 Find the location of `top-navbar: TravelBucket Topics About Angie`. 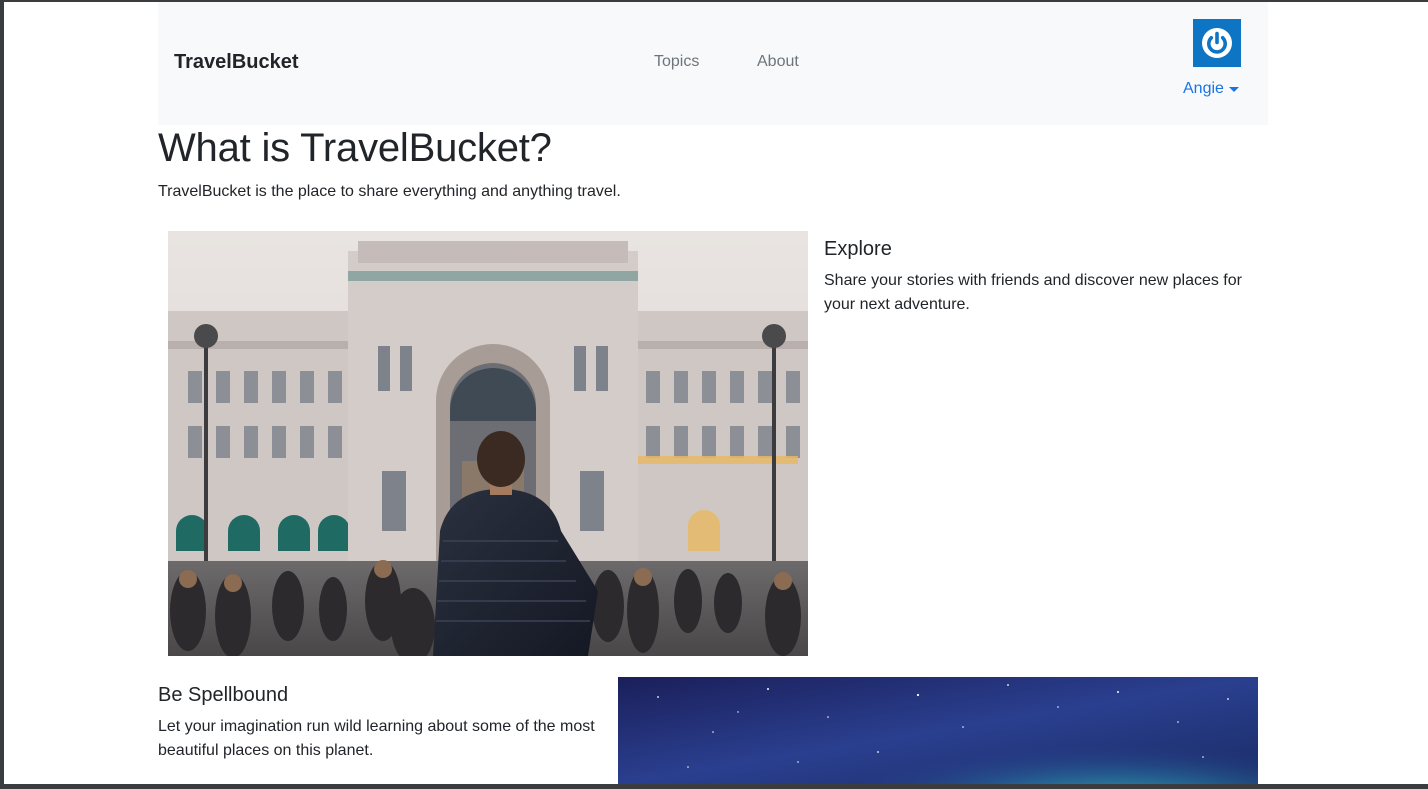

top-navbar: TravelBucket Topics About Angie is located at coordinates (713, 63).